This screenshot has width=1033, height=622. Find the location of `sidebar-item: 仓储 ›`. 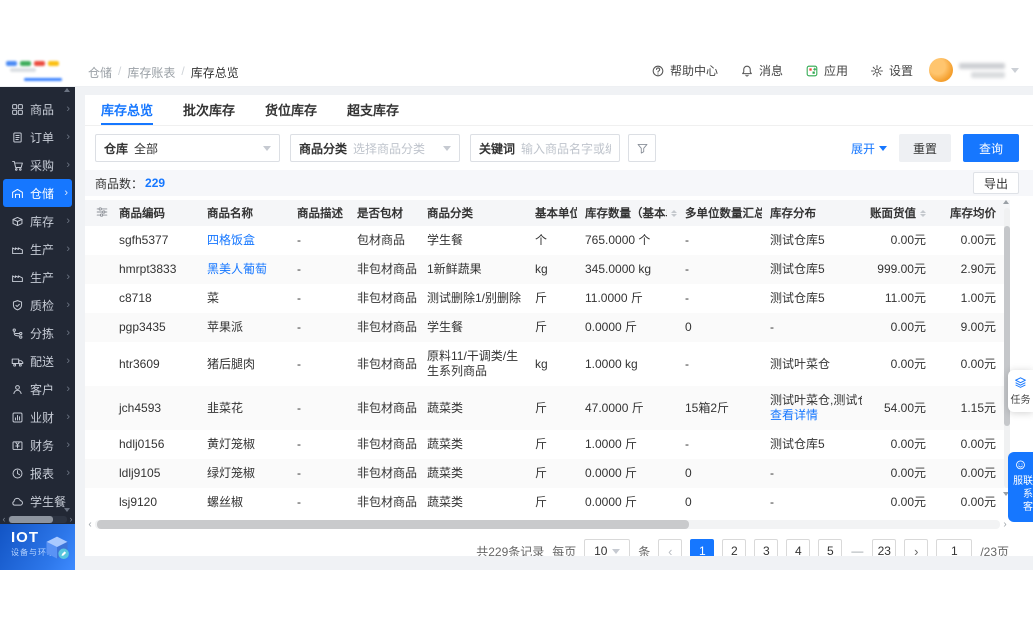

sidebar-item: 仓储 › is located at coordinates (37, 193).